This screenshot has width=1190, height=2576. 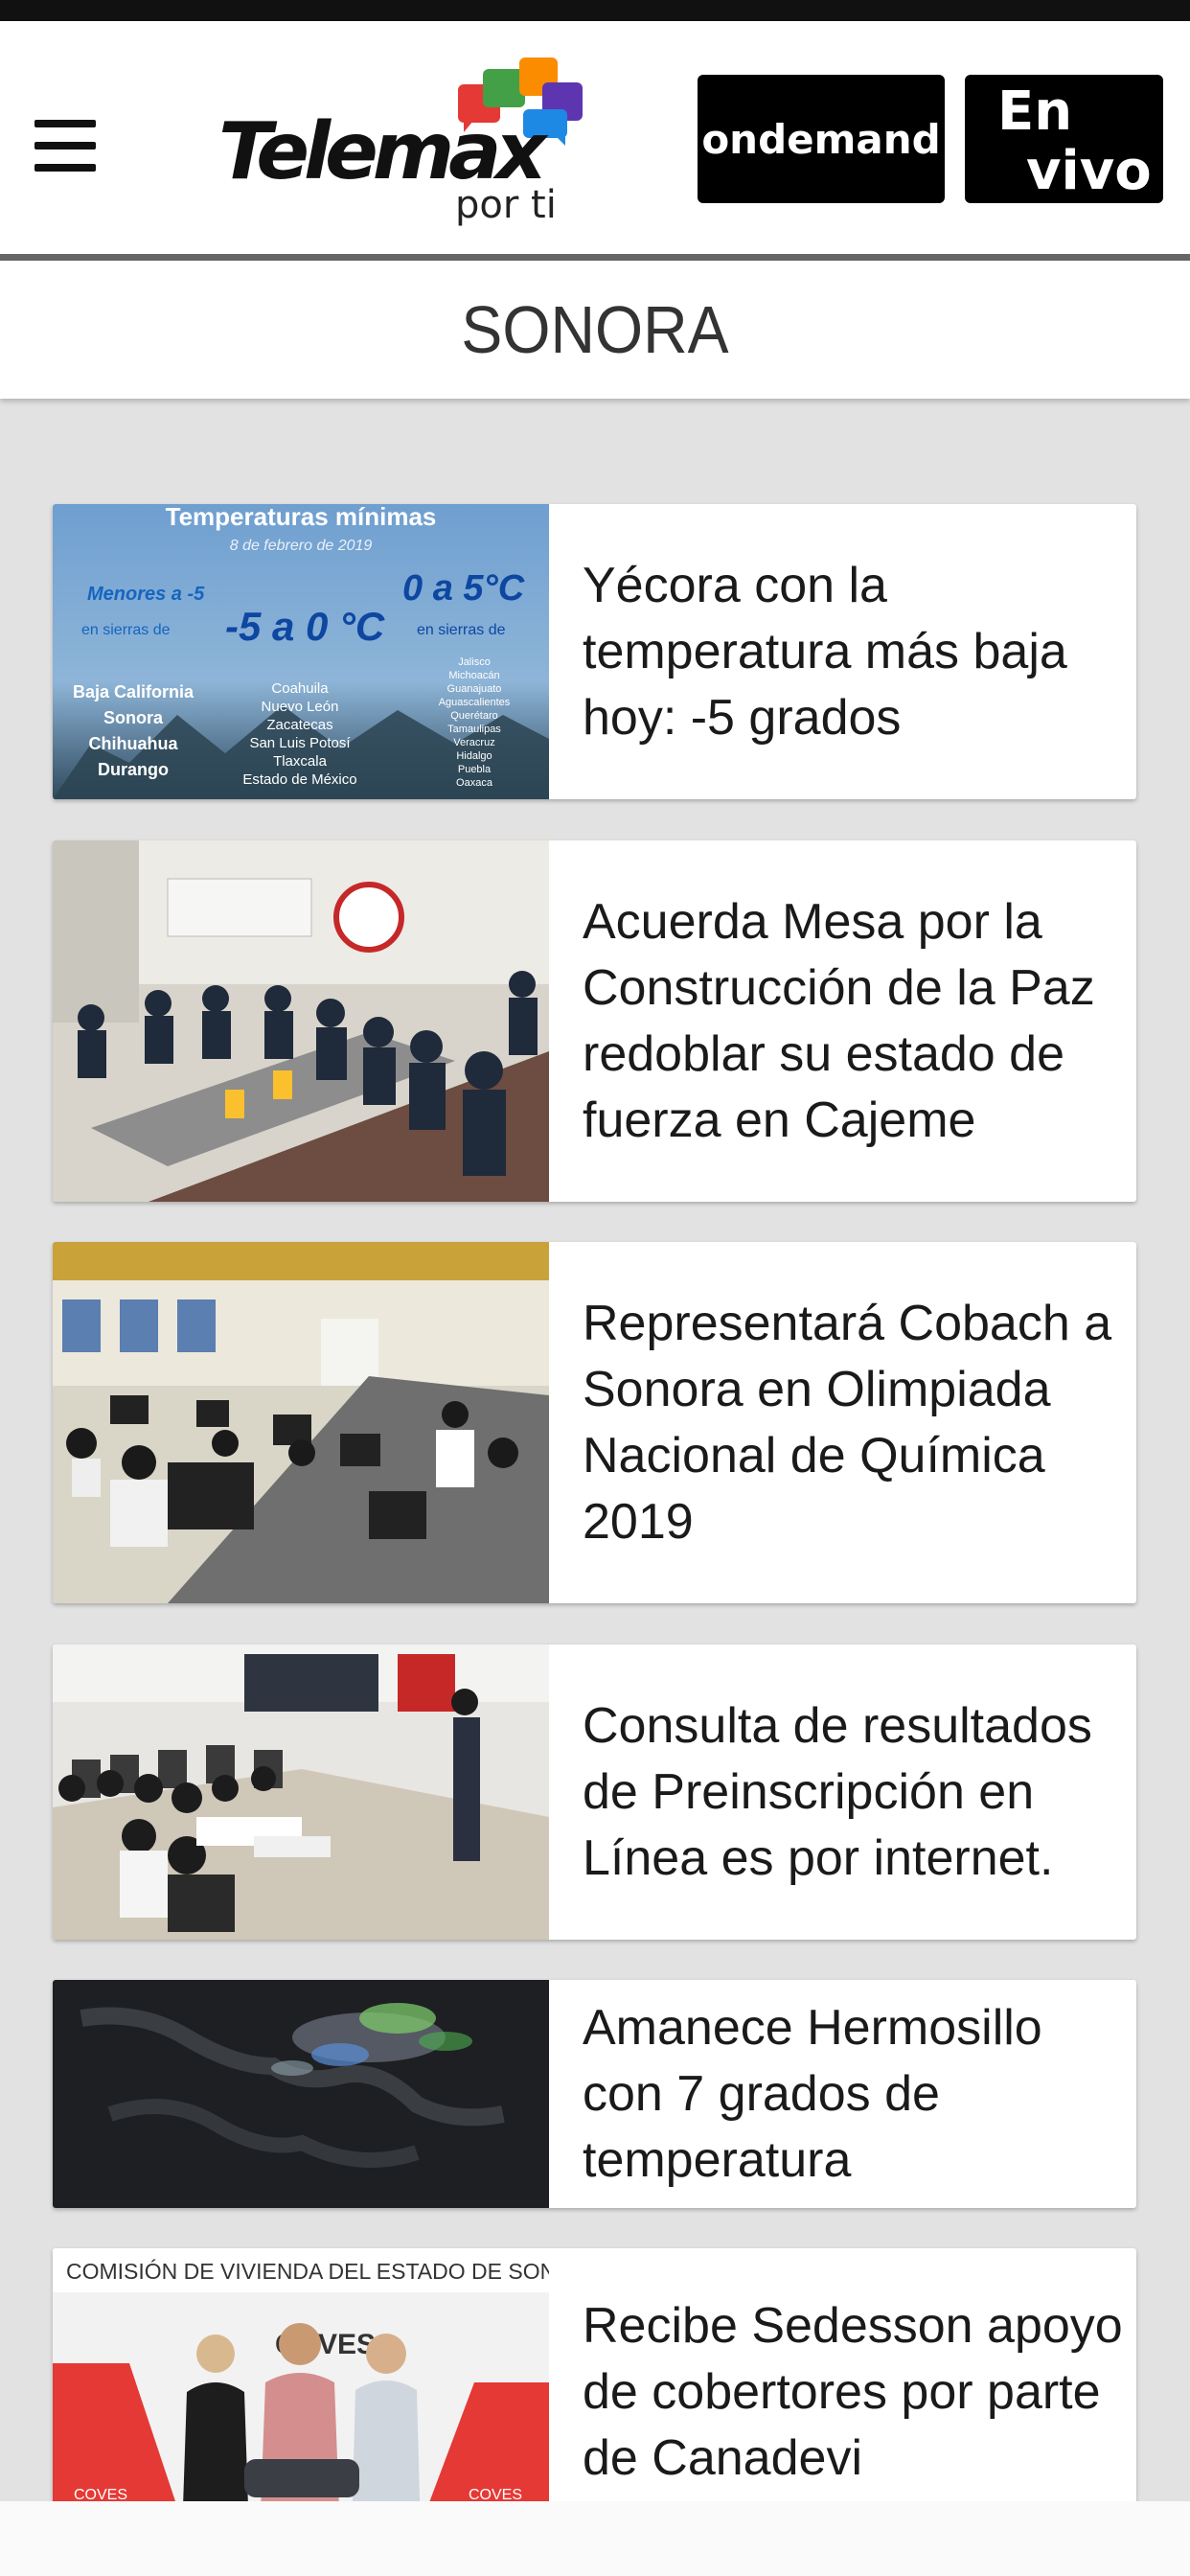 What do you see at coordinates (300, 688) in the screenshot?
I see `thumb-mid-state: Coahuila` at bounding box center [300, 688].